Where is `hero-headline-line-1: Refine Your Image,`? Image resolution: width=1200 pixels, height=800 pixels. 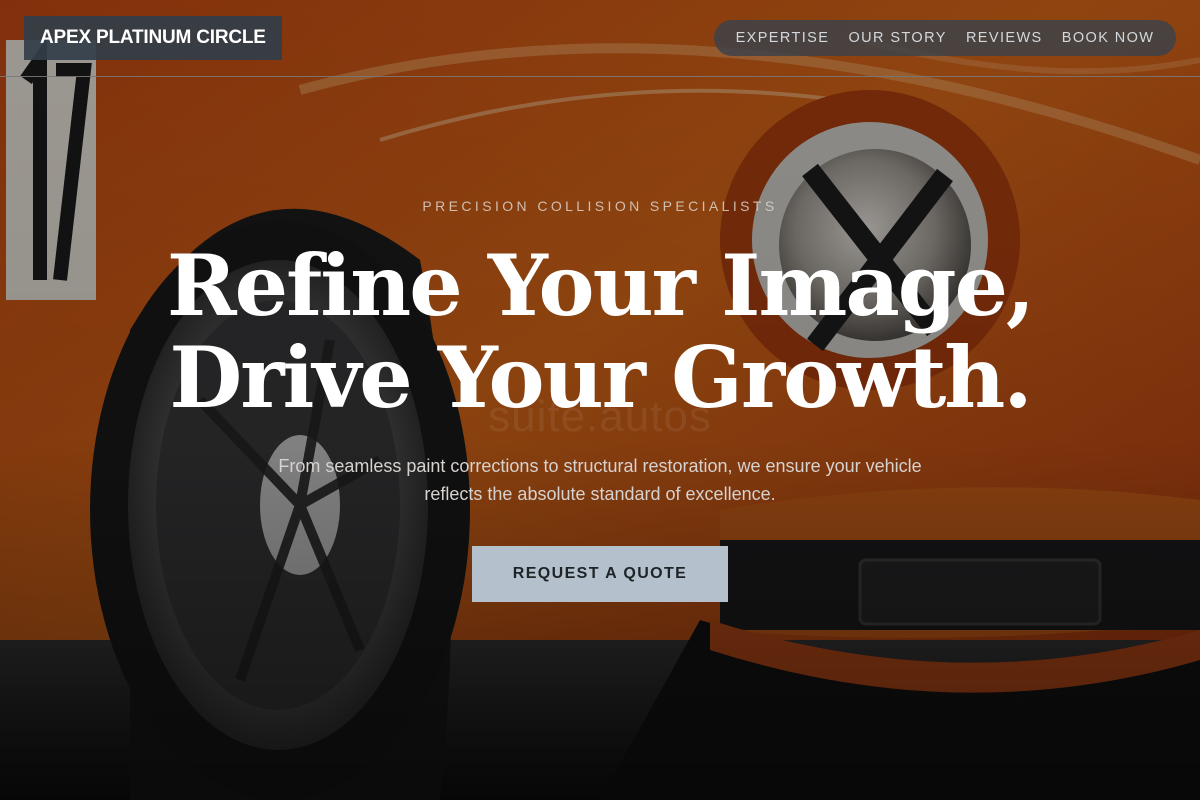
hero-headline-line-1: Refine Your Image, is located at coordinates (600, 285).